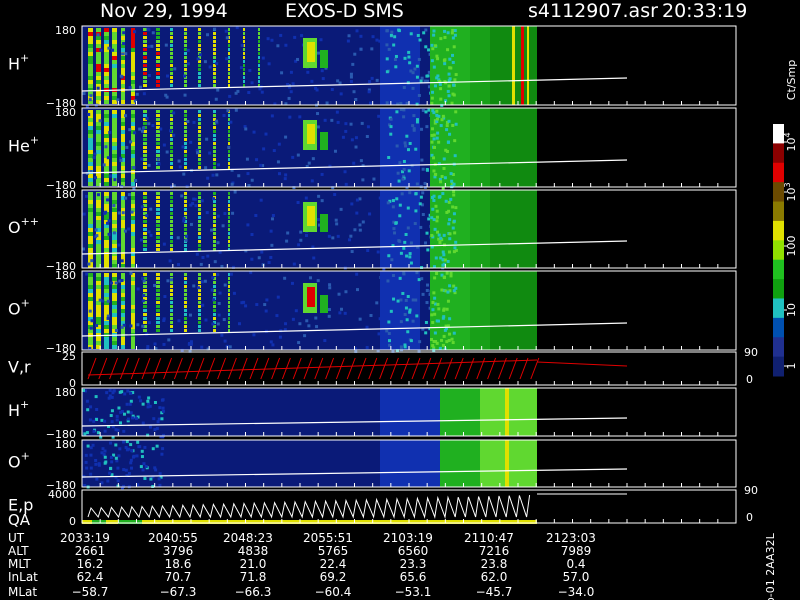 The image size is (800, 600). Describe the element at coordinates (23, 226) in the screenshot. I see `panel-o-label: O++` at that location.